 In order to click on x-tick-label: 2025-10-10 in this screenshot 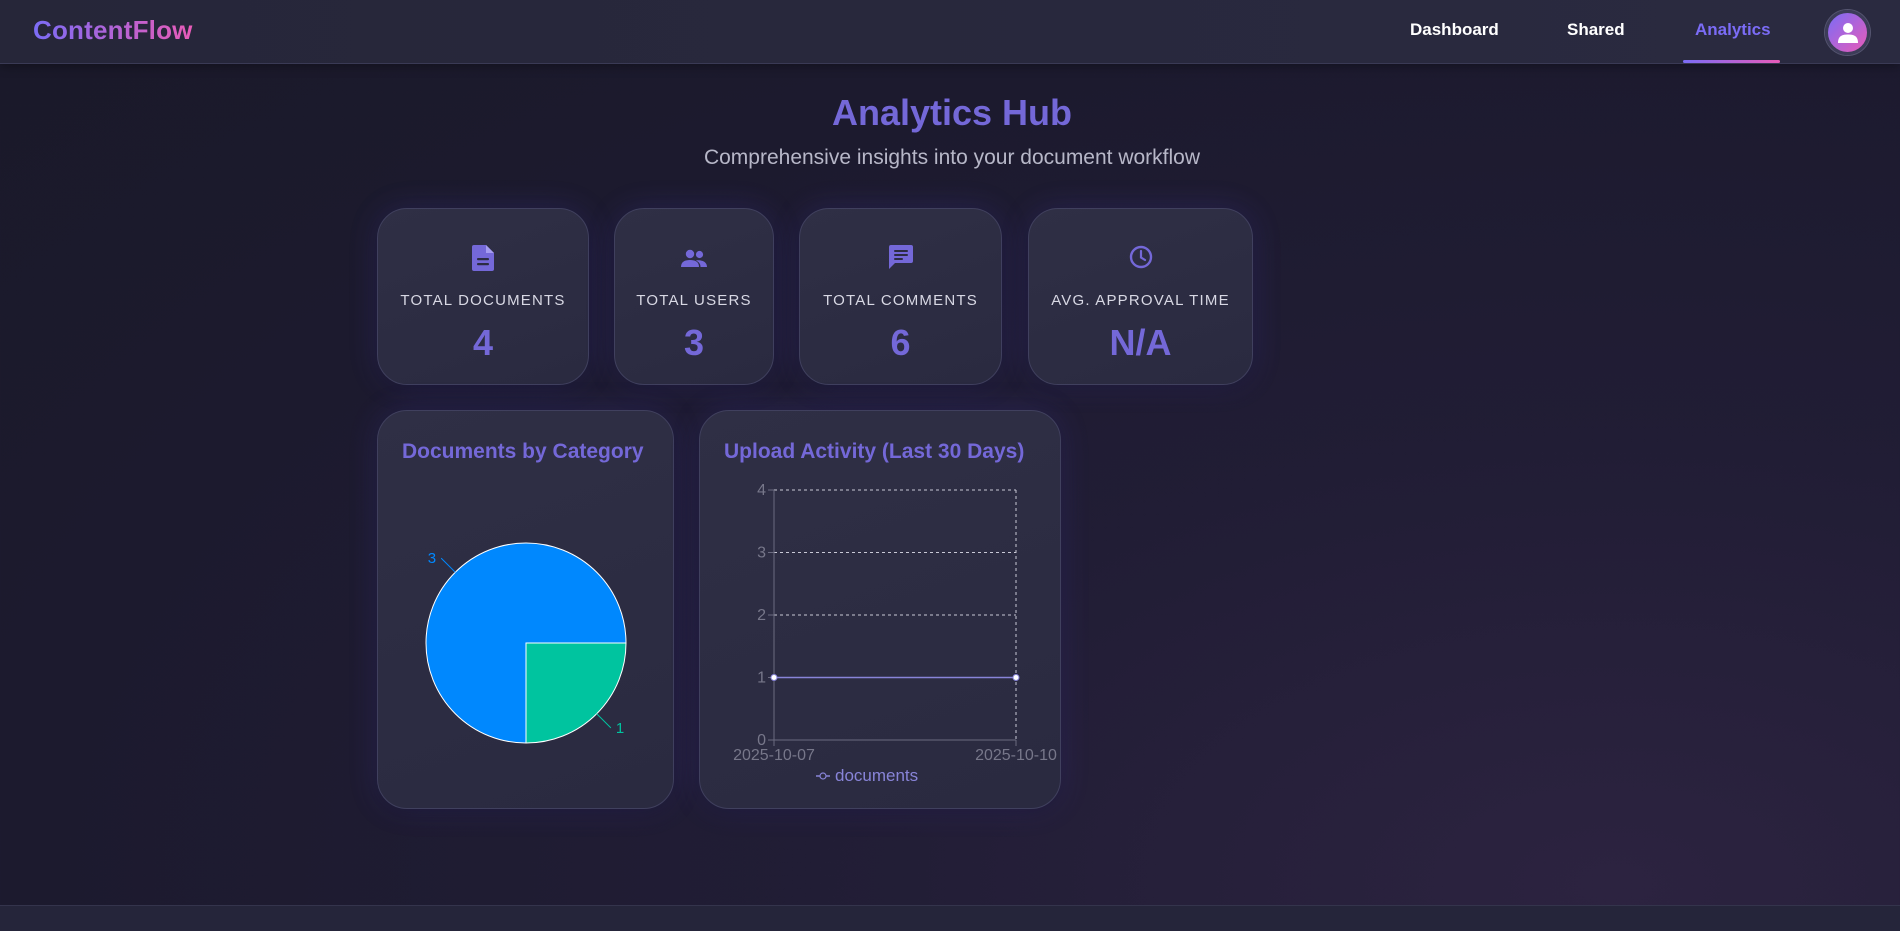, I will do `click(1016, 755)`.